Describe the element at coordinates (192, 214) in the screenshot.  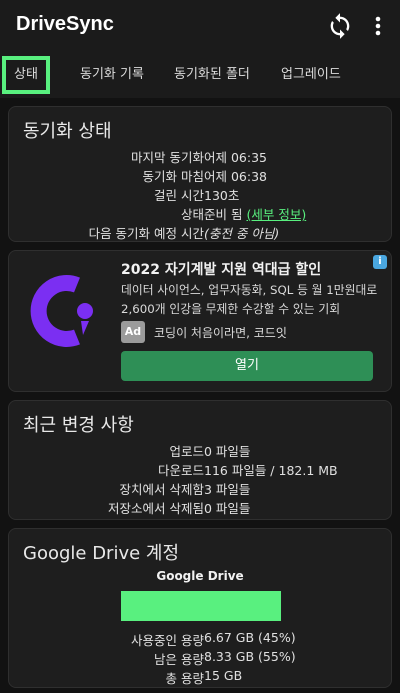
I see `status-label: 상태` at that location.